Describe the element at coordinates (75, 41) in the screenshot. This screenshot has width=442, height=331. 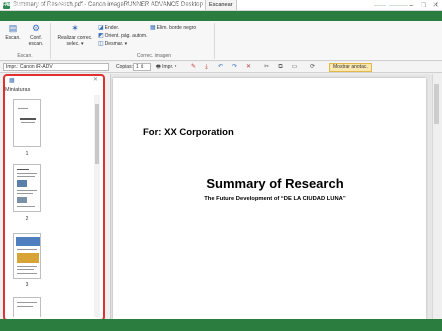
I see `apply-correction-label: Realizar correc. selec.` at that location.